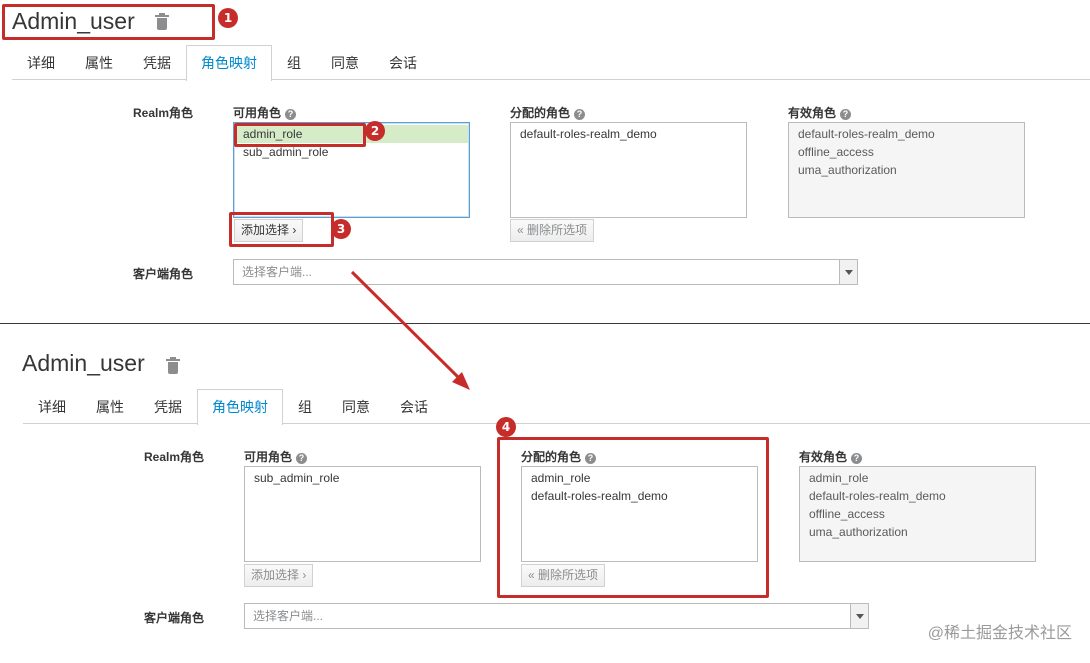 The width and height of the screenshot is (1090, 663). What do you see at coordinates (83, 363) in the screenshot?
I see `page-title: Admin_user` at bounding box center [83, 363].